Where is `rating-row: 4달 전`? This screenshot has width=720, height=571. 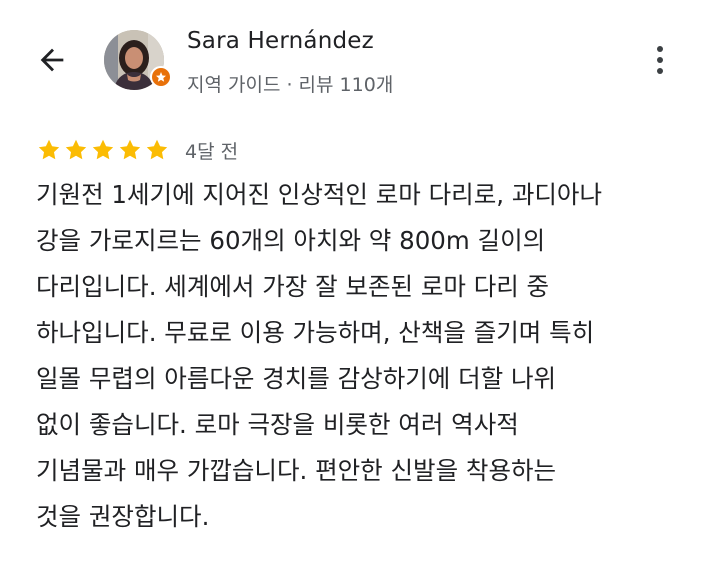 rating-row: 4달 전 is located at coordinates (137, 150).